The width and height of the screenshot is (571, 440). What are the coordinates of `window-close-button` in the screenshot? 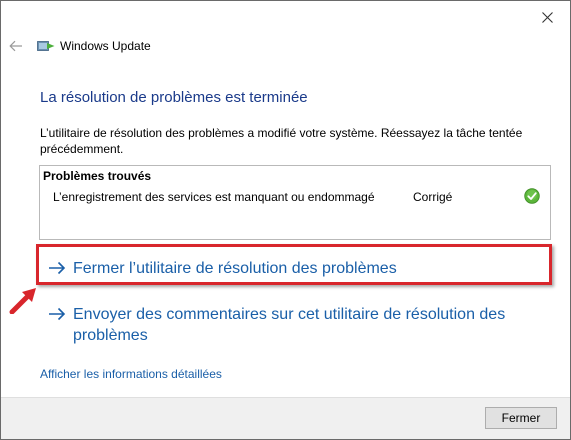 It's located at (547, 17).